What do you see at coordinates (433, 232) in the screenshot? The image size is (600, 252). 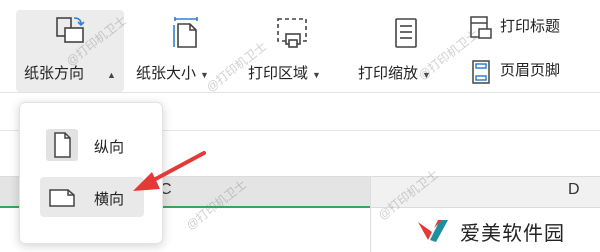 I see `brand-logo-icon` at bounding box center [433, 232].